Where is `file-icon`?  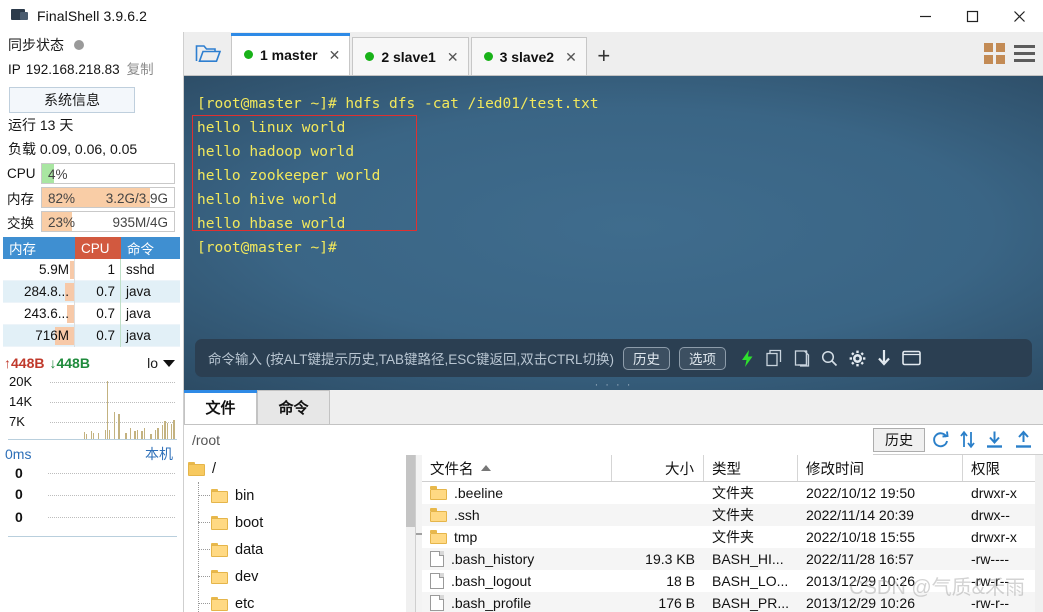
file-icon is located at coordinates (437, 559).